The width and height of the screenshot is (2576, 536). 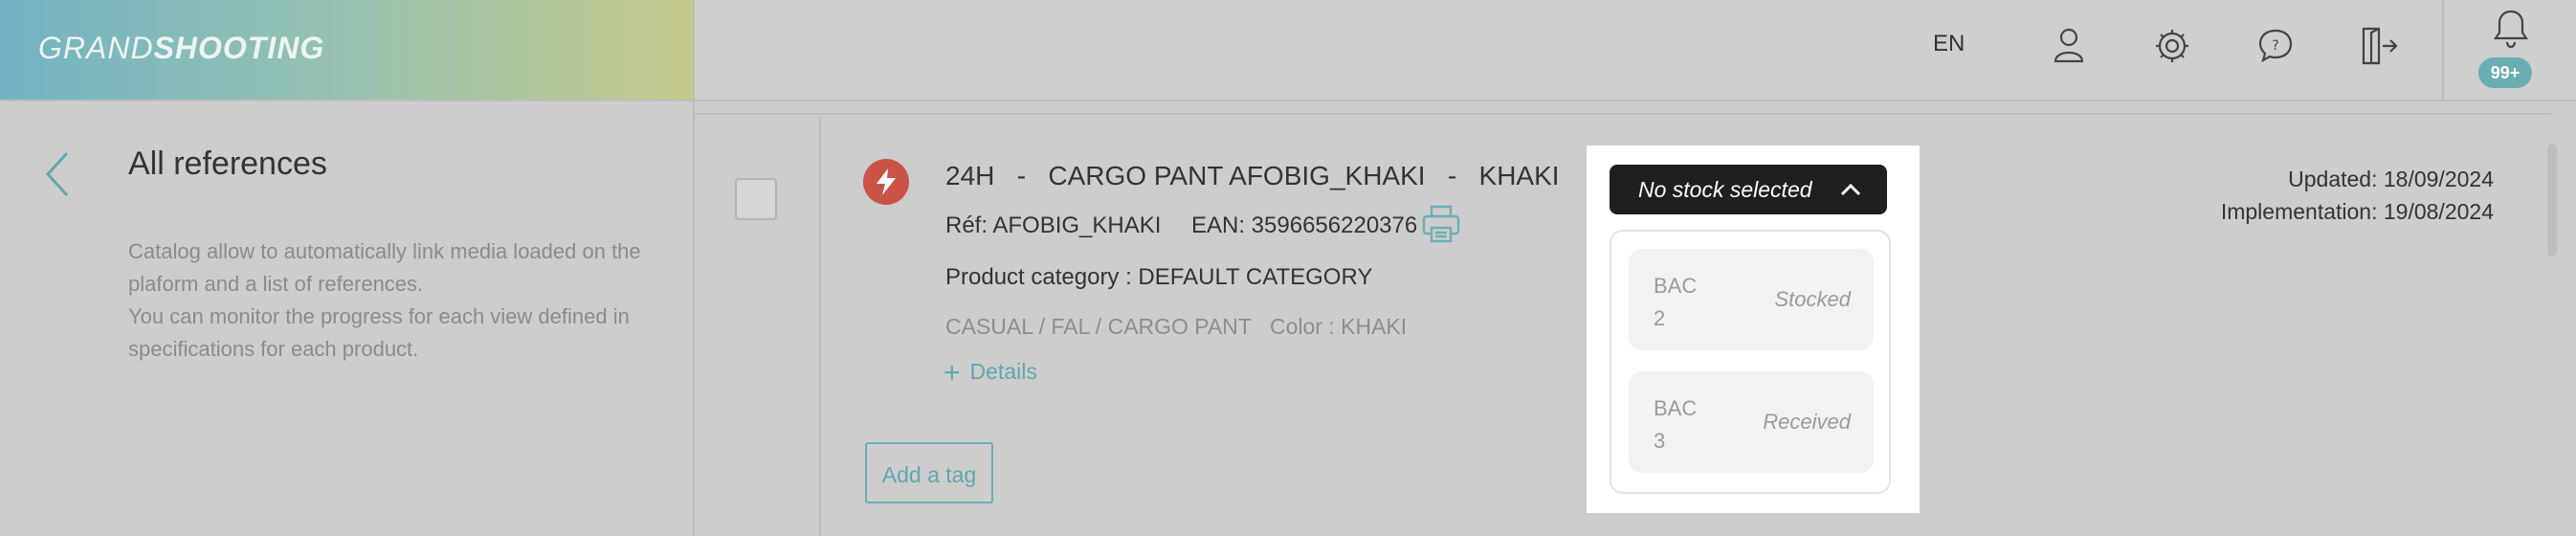 I want to click on product-ean: EAN: 3596656220376, so click(x=1304, y=225).